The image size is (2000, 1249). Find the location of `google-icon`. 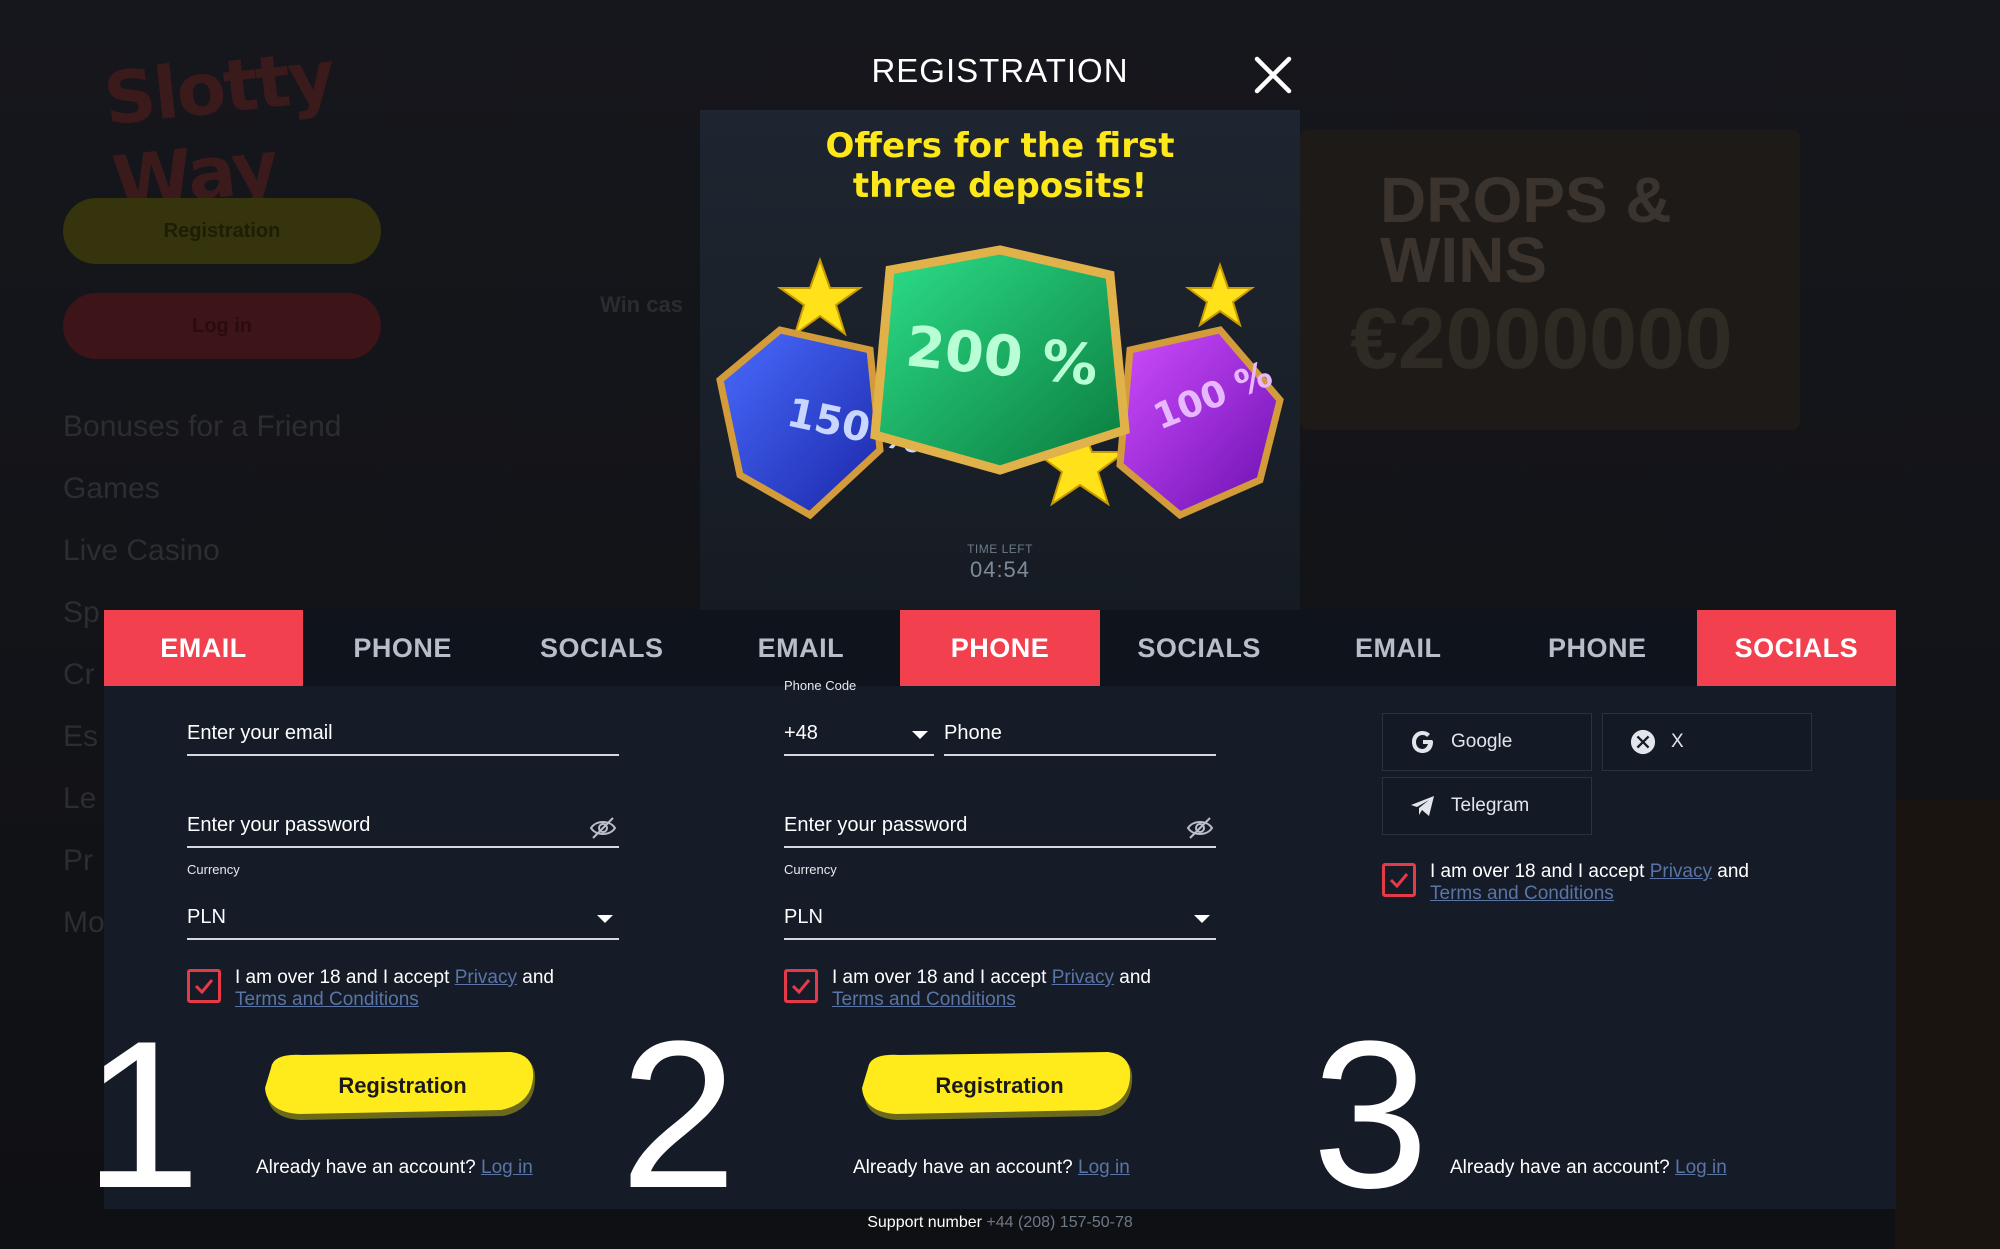

google-icon is located at coordinates (1423, 742).